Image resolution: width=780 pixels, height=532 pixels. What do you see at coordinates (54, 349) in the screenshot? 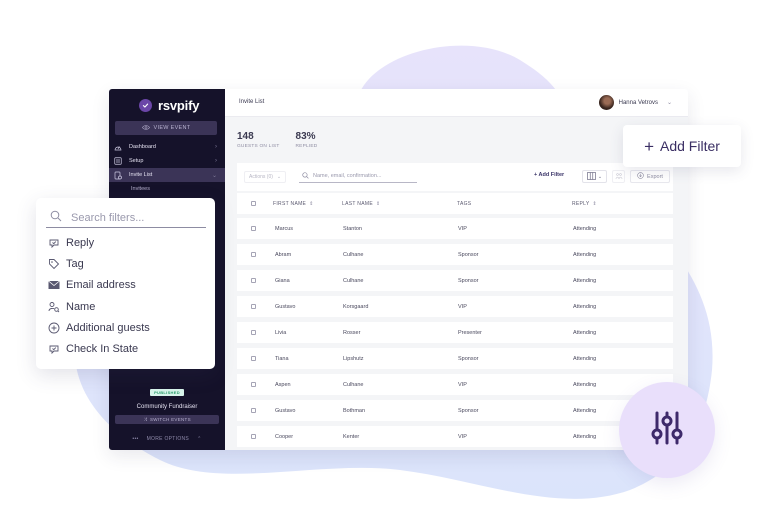
I see `check-in-icon` at bounding box center [54, 349].